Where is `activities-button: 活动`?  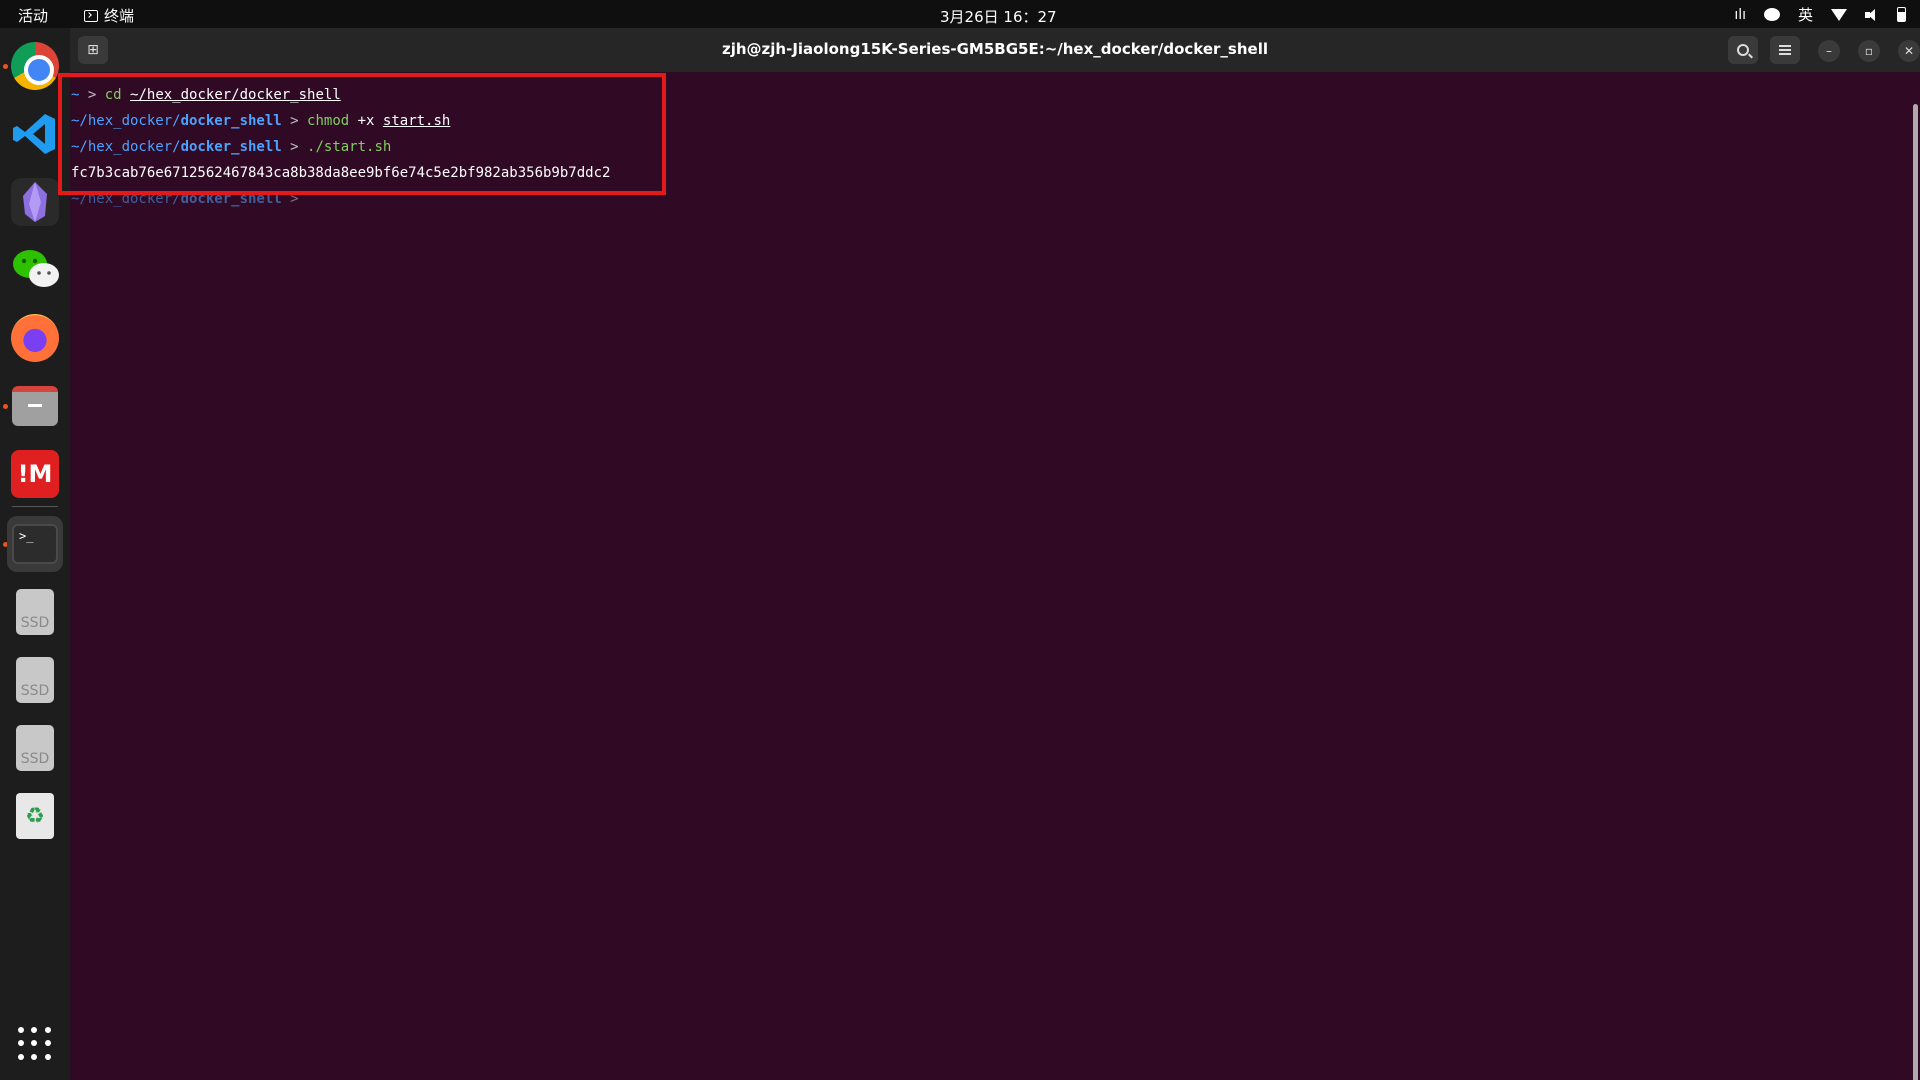 activities-button: 活动 is located at coordinates (33, 15).